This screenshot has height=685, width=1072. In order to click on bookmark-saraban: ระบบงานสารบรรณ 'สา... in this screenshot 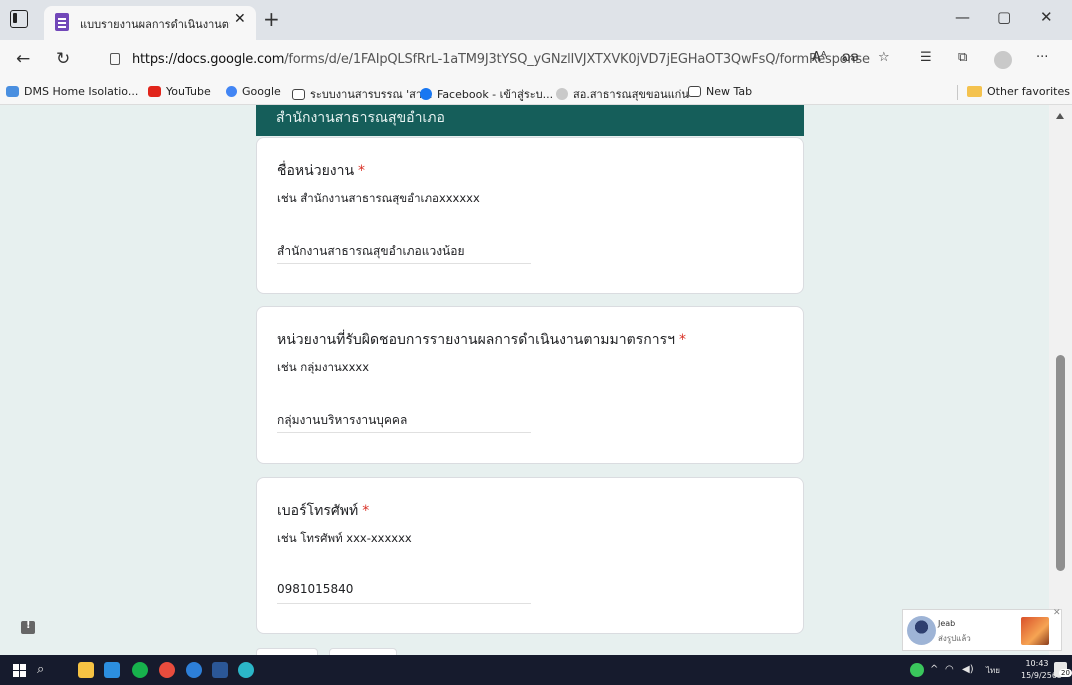, I will do `click(362, 94)`.